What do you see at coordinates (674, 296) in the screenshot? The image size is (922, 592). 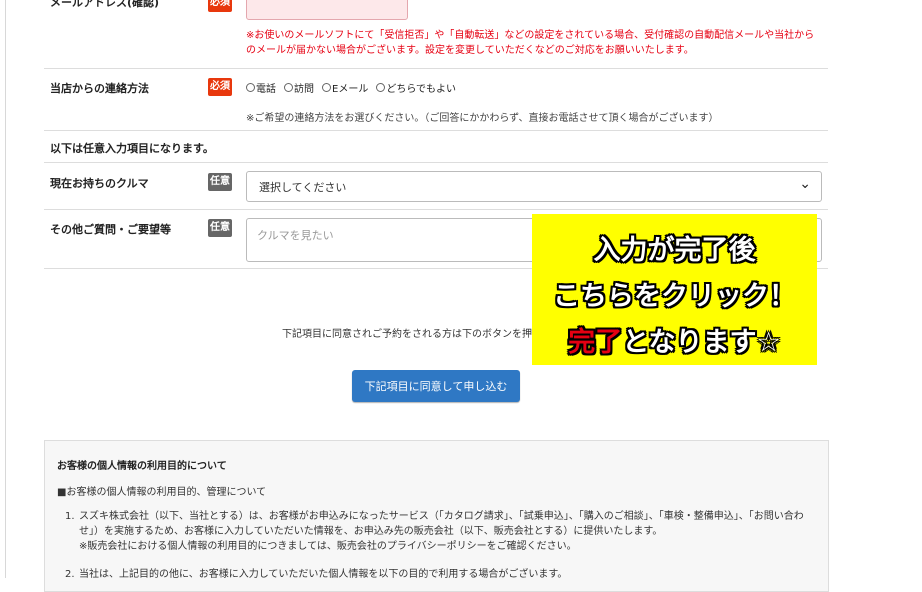 I see `callout-line-2: こちらをクリック！` at bounding box center [674, 296].